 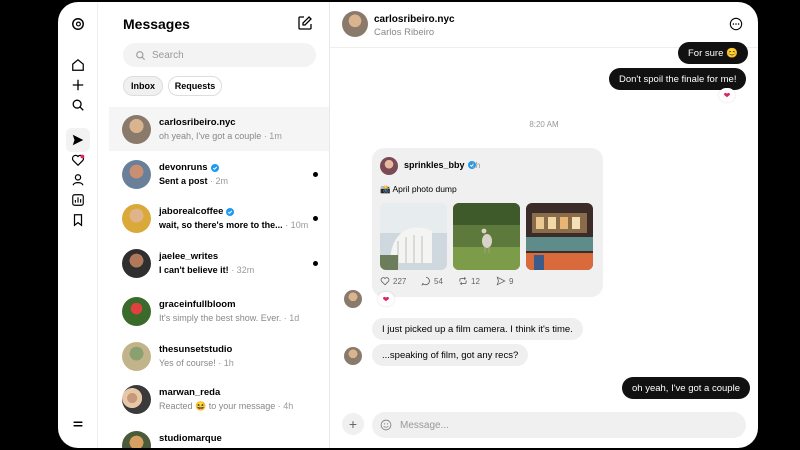 What do you see at coordinates (678, 79) in the screenshot?
I see `message-bubble-sent: Don't spoil the finale for me!` at bounding box center [678, 79].